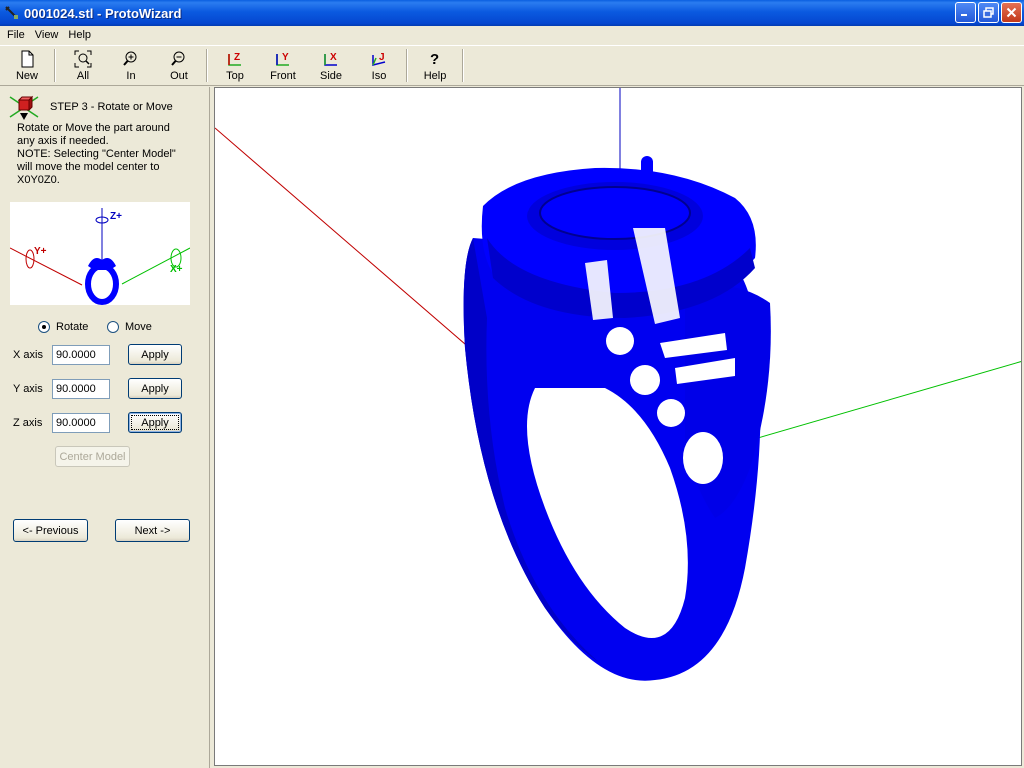 This screenshot has height=768, width=1024. Describe the element at coordinates (131, 75) in the screenshot. I see `in-label: In` at that location.